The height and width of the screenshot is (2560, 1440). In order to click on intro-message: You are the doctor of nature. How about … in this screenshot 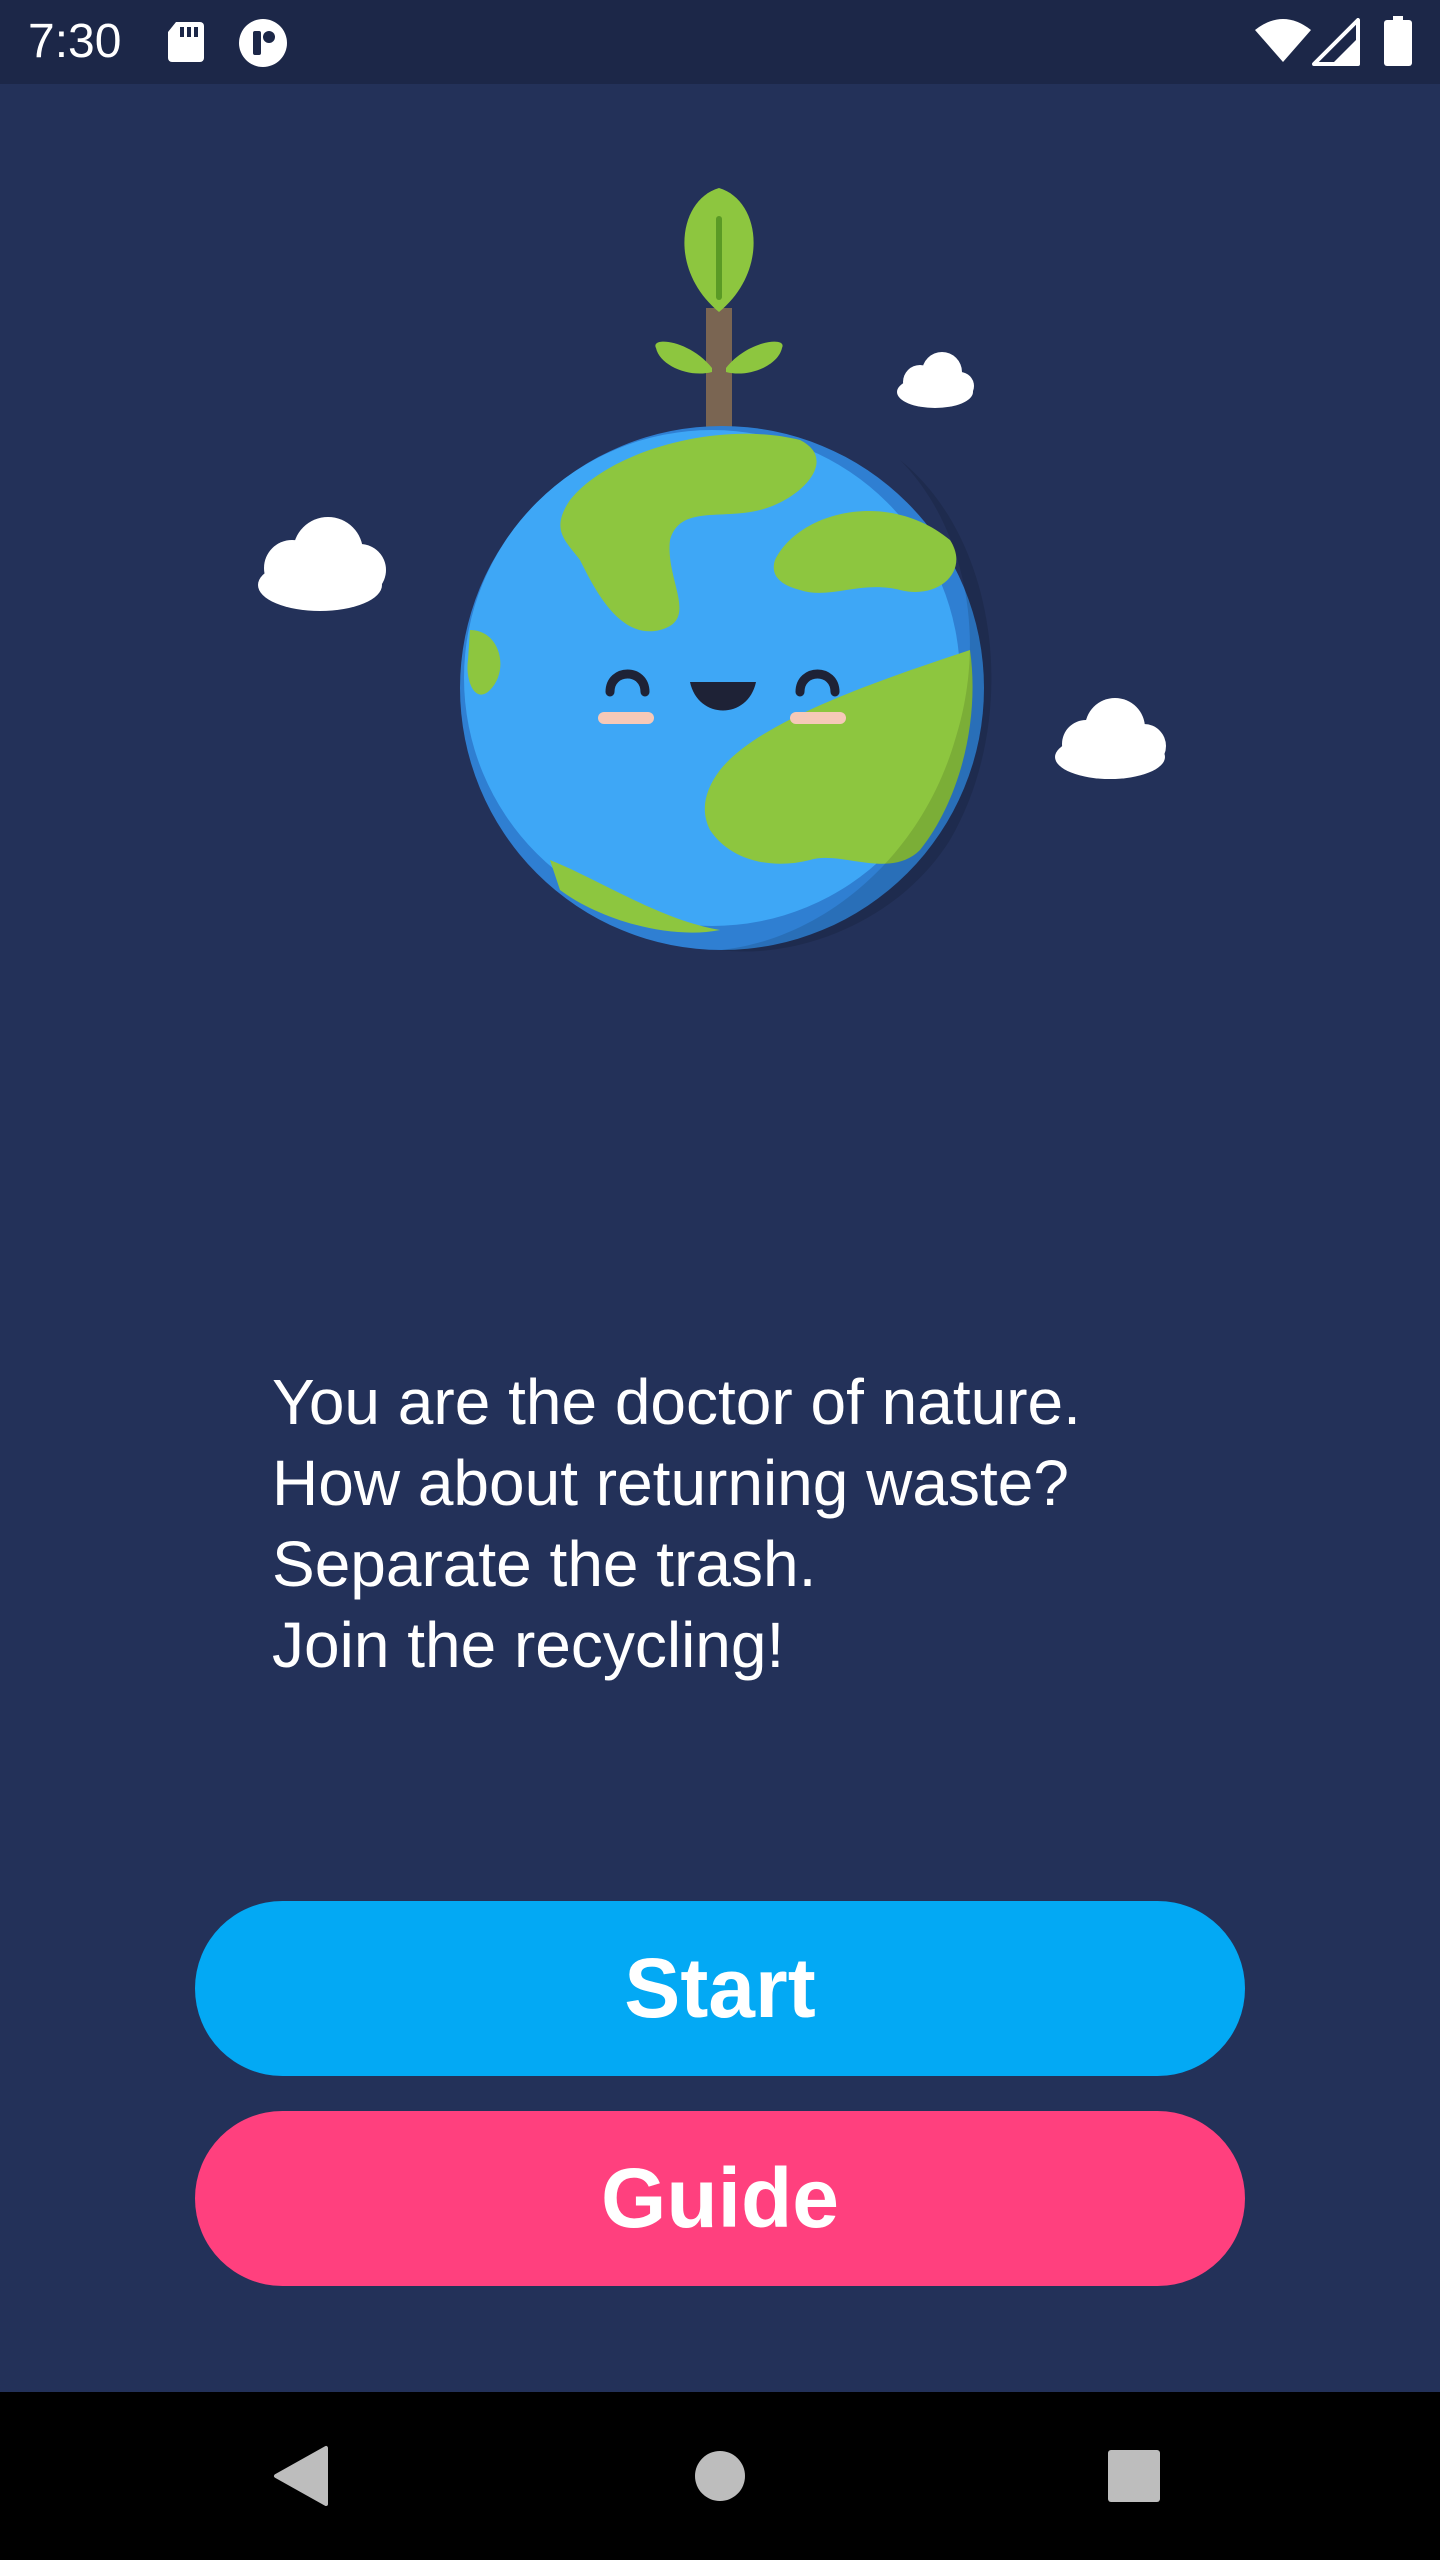, I will do `click(772, 1524)`.